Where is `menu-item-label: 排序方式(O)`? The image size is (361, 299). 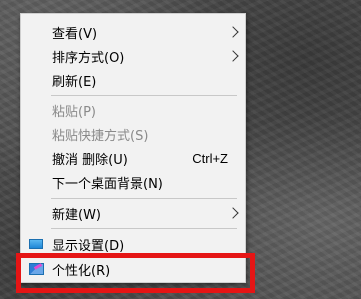
menu-item-label: 排序方式(O) is located at coordinates (88, 58).